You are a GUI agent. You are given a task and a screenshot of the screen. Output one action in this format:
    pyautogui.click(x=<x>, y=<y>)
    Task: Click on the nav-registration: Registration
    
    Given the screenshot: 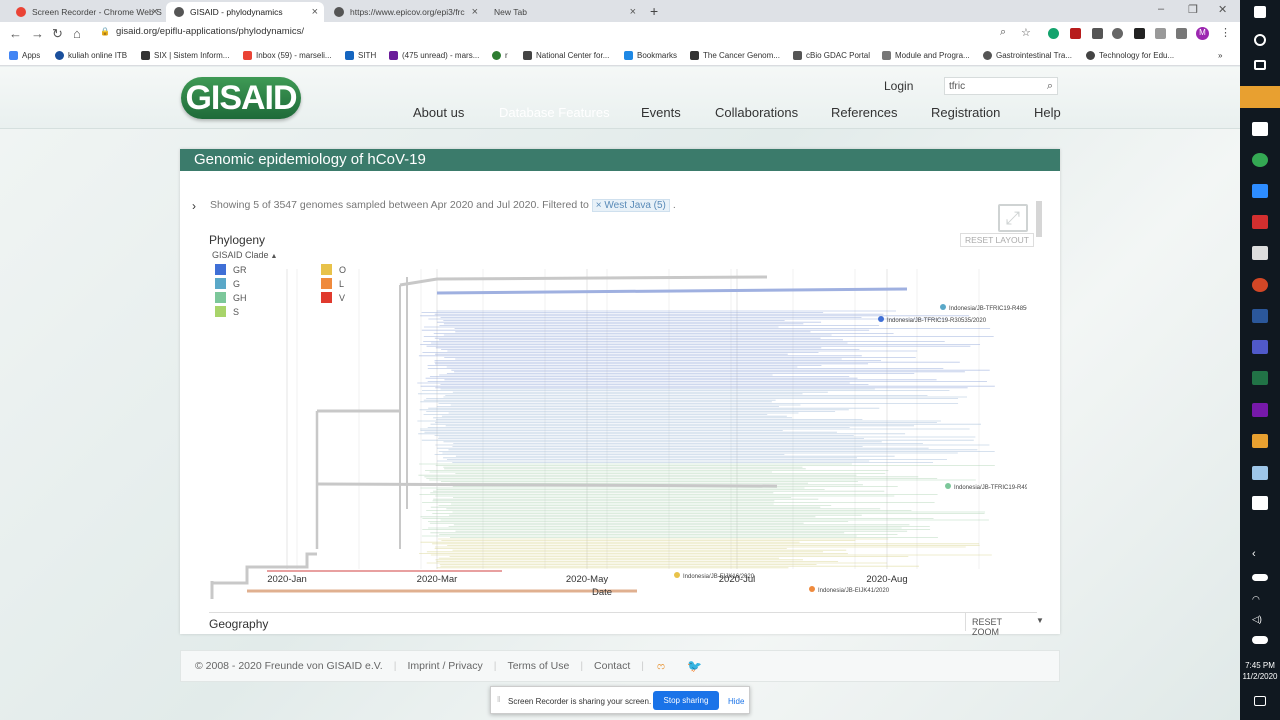 What is the action you would take?
    pyautogui.click(x=965, y=112)
    